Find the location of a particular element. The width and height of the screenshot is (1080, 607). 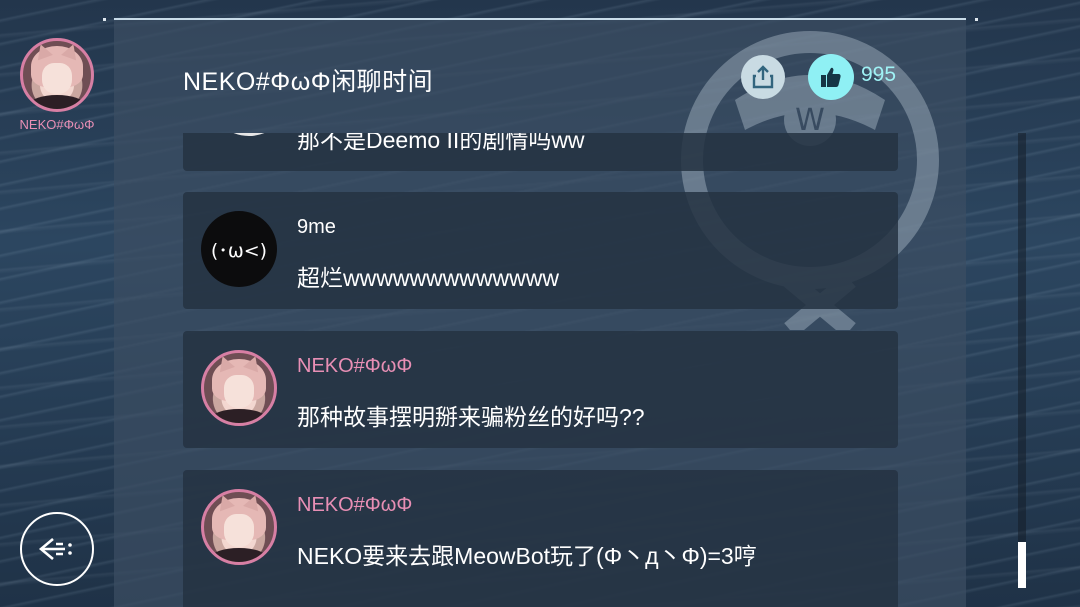

message-text: NEKO要来去跟MeowBot玩了(Φ丶д丶Φ)=3哼 is located at coordinates (527, 556).